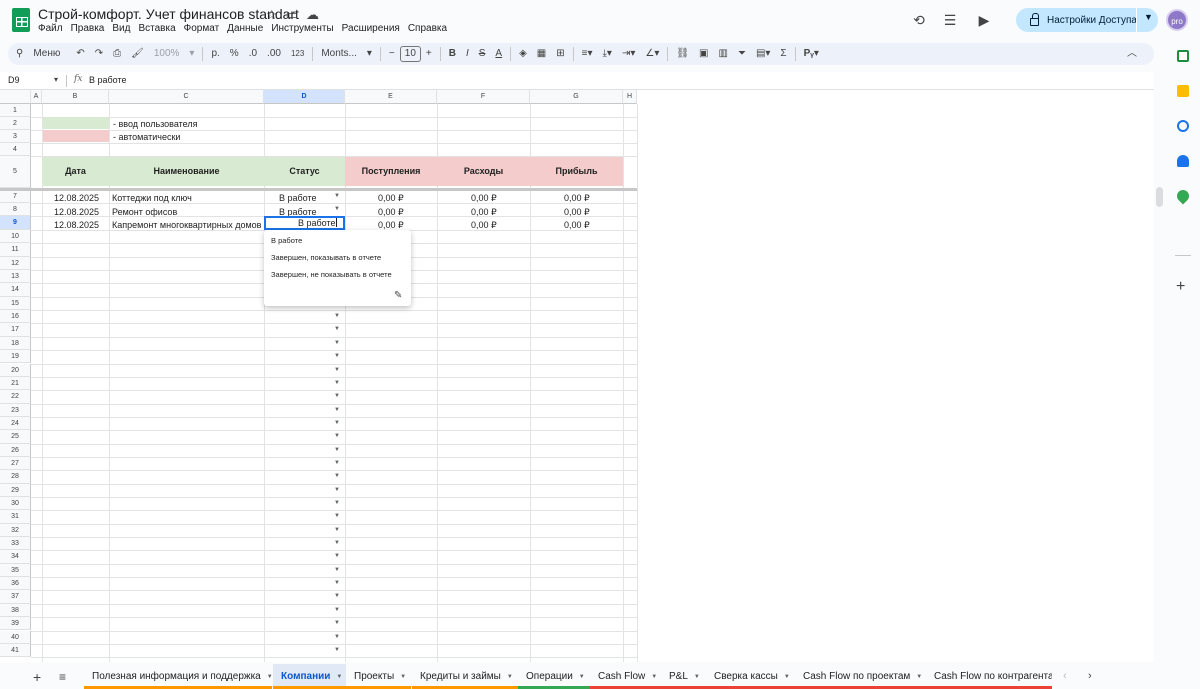 This screenshot has height=689, width=1200. I want to click on search-menu-icon: ⚲, so click(18, 54).